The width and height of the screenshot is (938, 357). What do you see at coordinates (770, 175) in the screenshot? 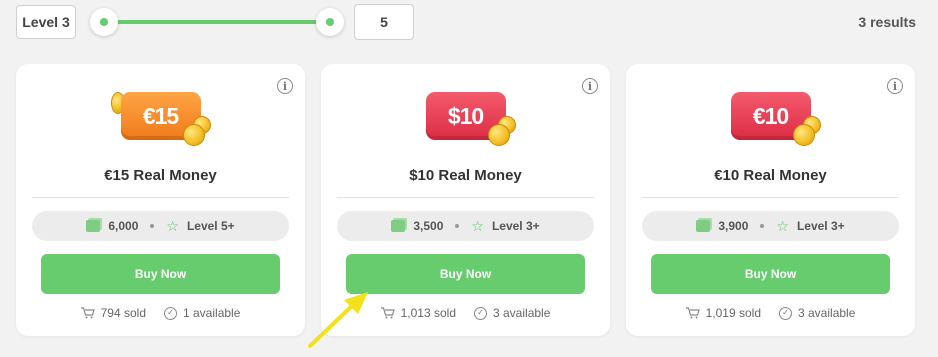
I see `product-title: €10 Real Money` at bounding box center [770, 175].